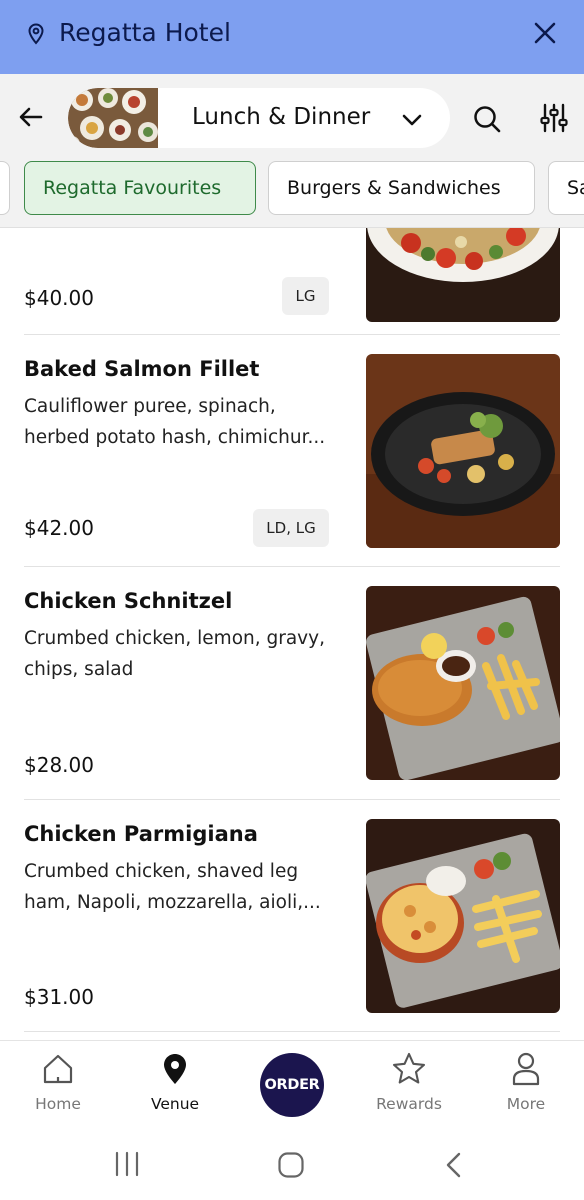 The image size is (584, 1200). I want to click on home-icon, so click(58, 1069).